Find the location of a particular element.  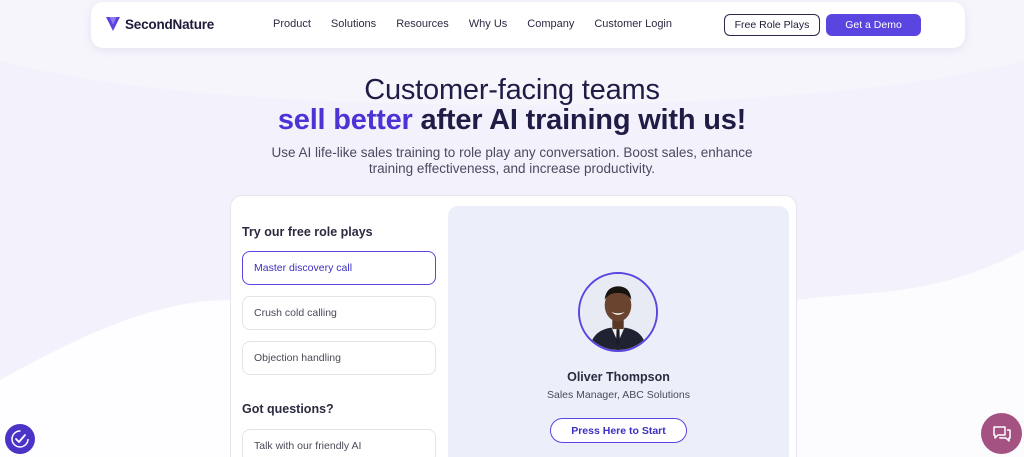

free-role-plays-button: Free Role Plays is located at coordinates (772, 25).